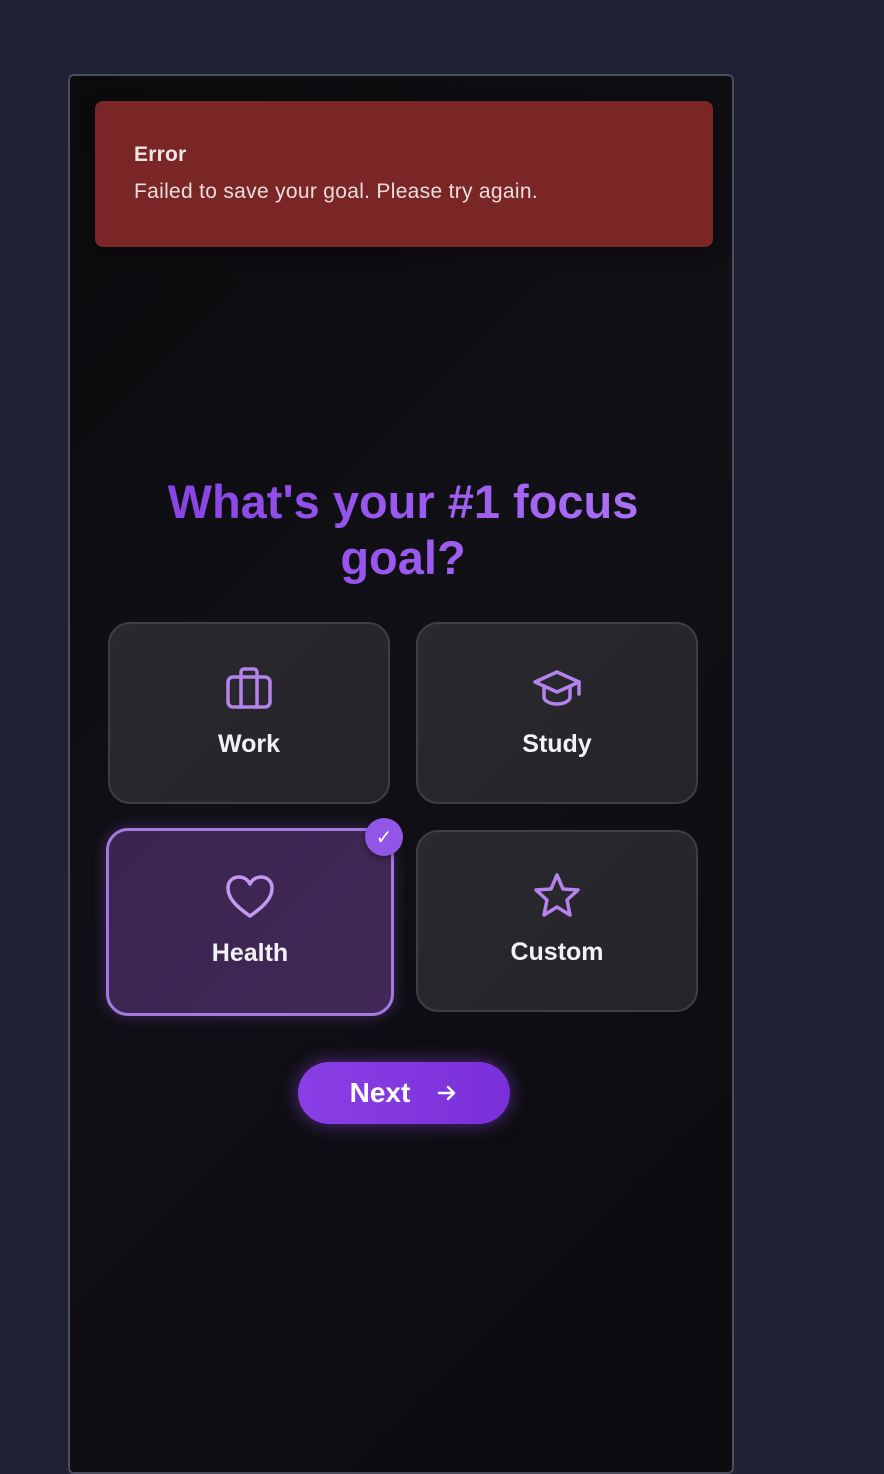  Describe the element at coordinates (160, 154) in the screenshot. I see `error-title: Error` at that location.